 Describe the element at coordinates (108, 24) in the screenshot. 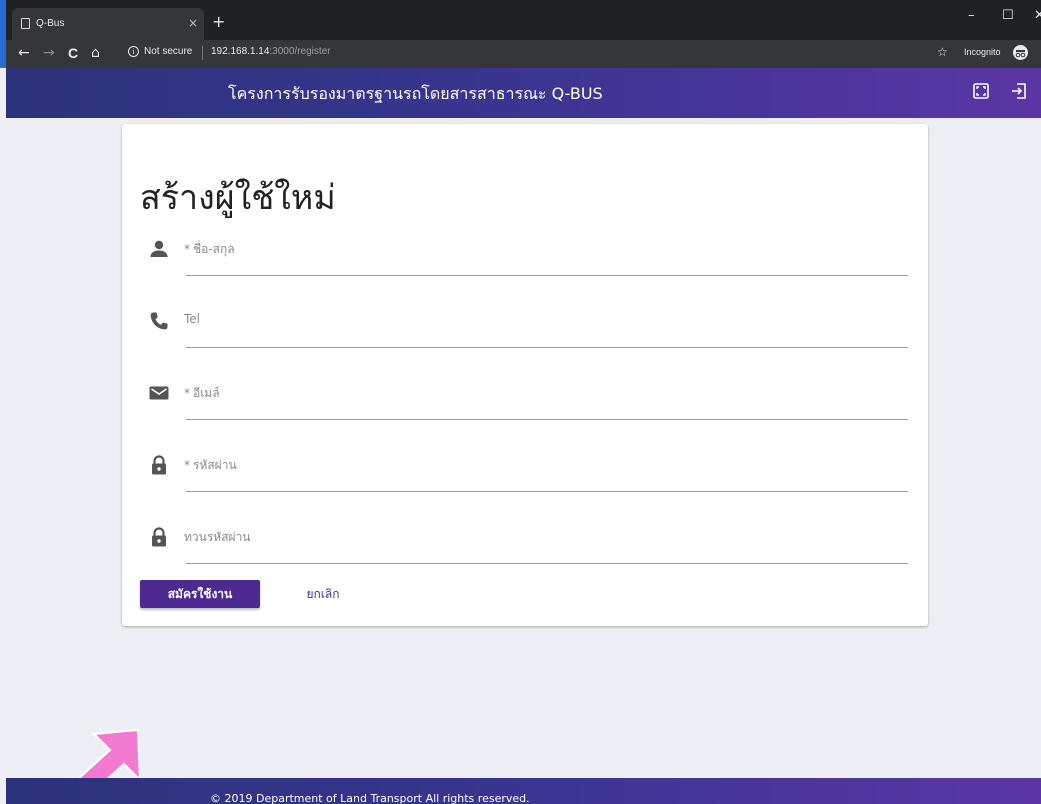

I see `browser-tab: Q-Bus ×` at that location.